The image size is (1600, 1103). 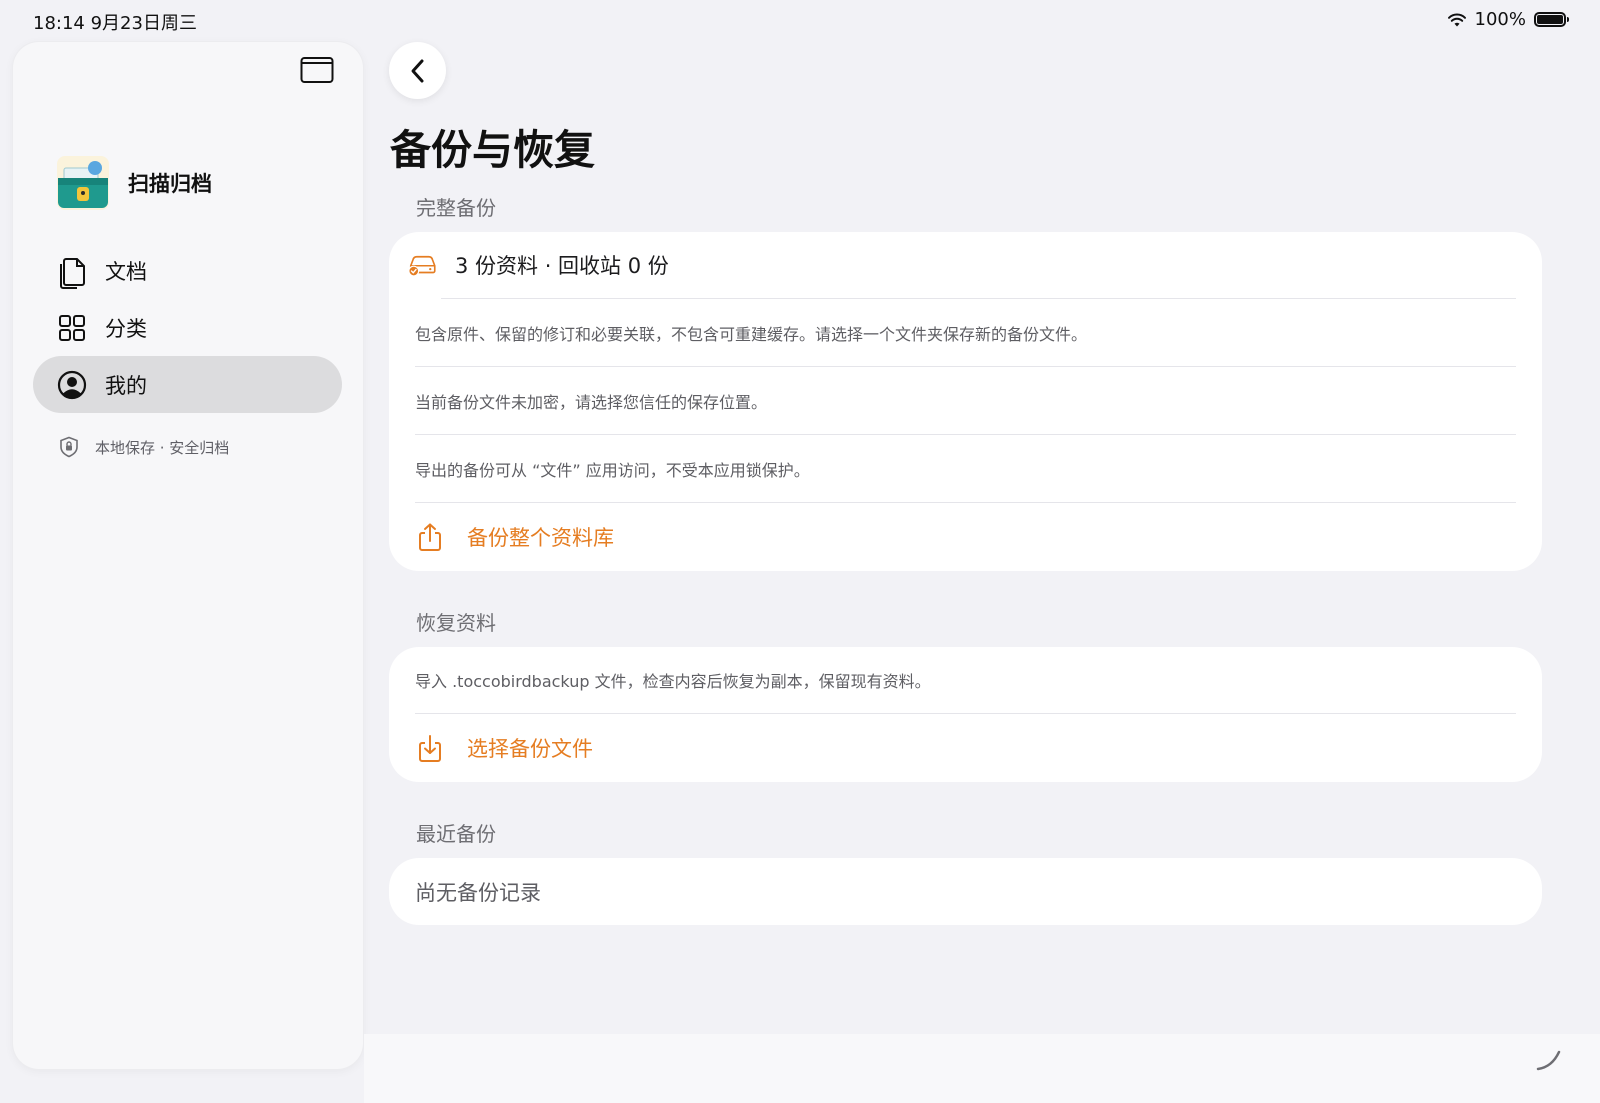 I want to click on app-header: 扫描归档, so click(x=133, y=183).